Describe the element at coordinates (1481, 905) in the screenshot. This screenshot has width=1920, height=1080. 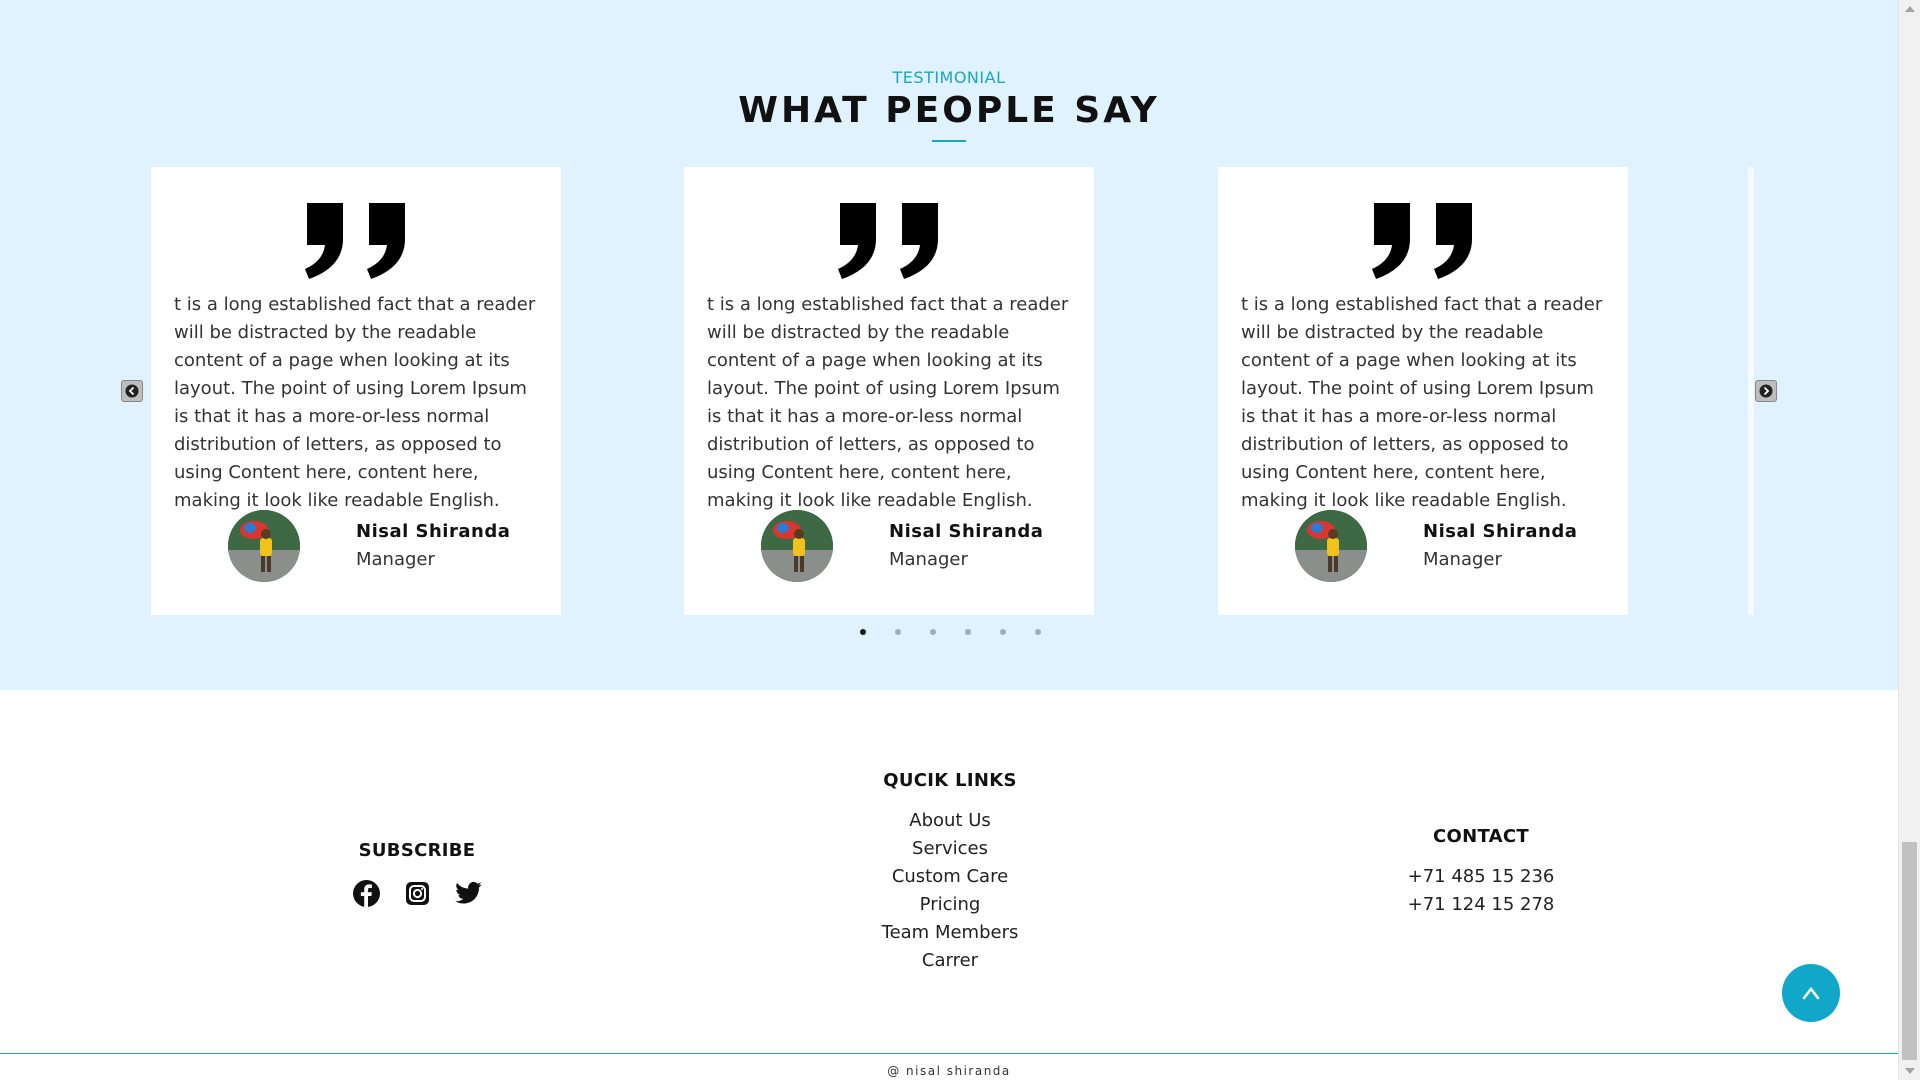
I see `contact-phone: +71 124 15 278` at that location.